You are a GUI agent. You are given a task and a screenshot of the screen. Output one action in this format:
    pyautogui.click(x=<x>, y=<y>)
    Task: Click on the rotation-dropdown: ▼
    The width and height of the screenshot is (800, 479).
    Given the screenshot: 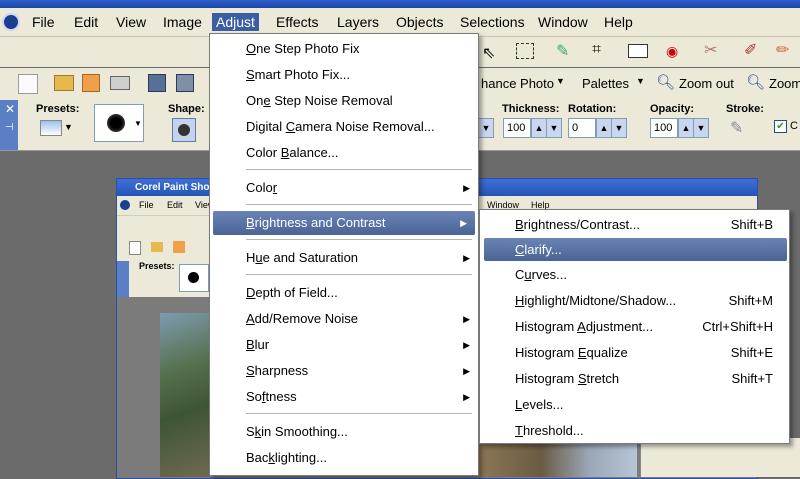 What is the action you would take?
    pyautogui.click(x=619, y=128)
    